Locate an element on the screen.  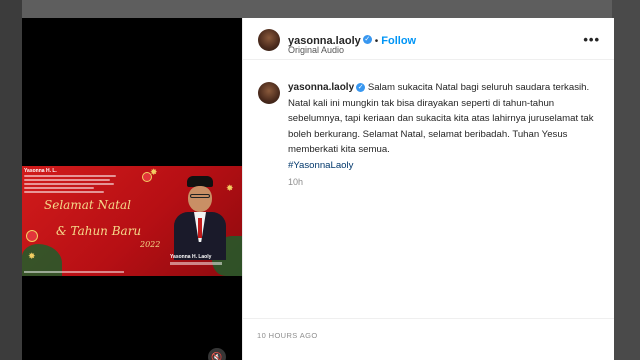
actions-divider is located at coordinates (428, 318).